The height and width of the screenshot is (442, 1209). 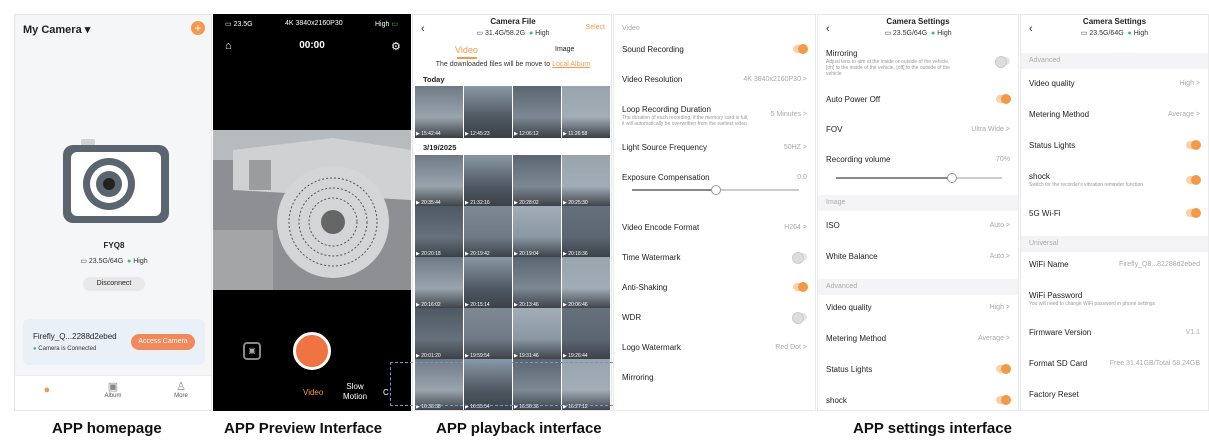 I want to click on video-thumbnail: ▶ 20:15:14, so click(x=488, y=283).